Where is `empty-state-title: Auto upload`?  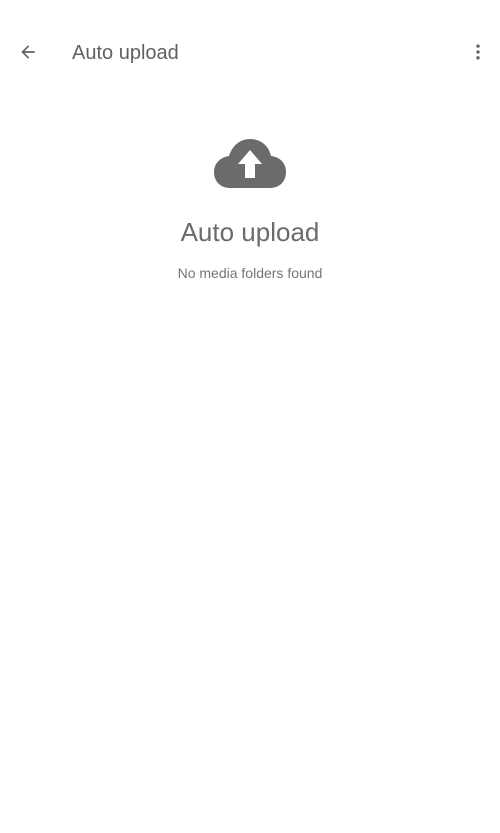 empty-state-title: Auto upload is located at coordinates (250, 232).